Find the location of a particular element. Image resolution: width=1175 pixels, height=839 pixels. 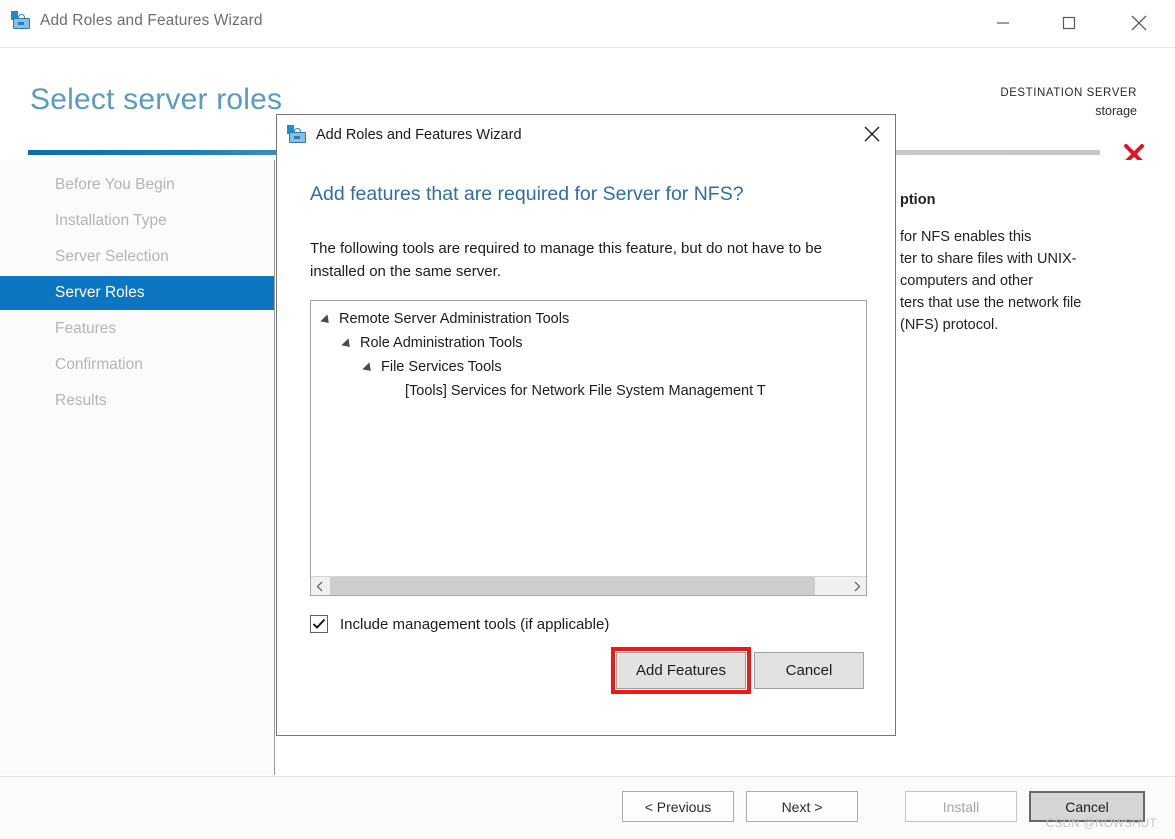

sidebar-item-confirmation: Confirmation is located at coordinates (137, 365).